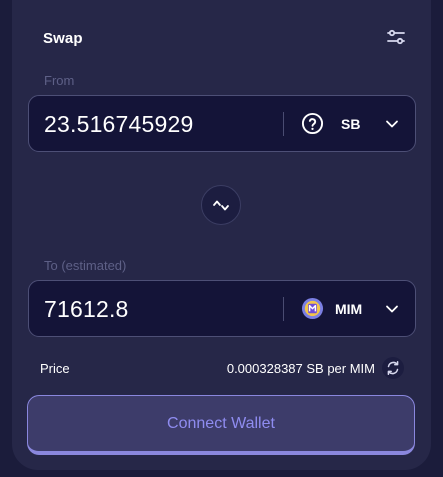  I want to click on refresh-arrows-icon, so click(393, 368).